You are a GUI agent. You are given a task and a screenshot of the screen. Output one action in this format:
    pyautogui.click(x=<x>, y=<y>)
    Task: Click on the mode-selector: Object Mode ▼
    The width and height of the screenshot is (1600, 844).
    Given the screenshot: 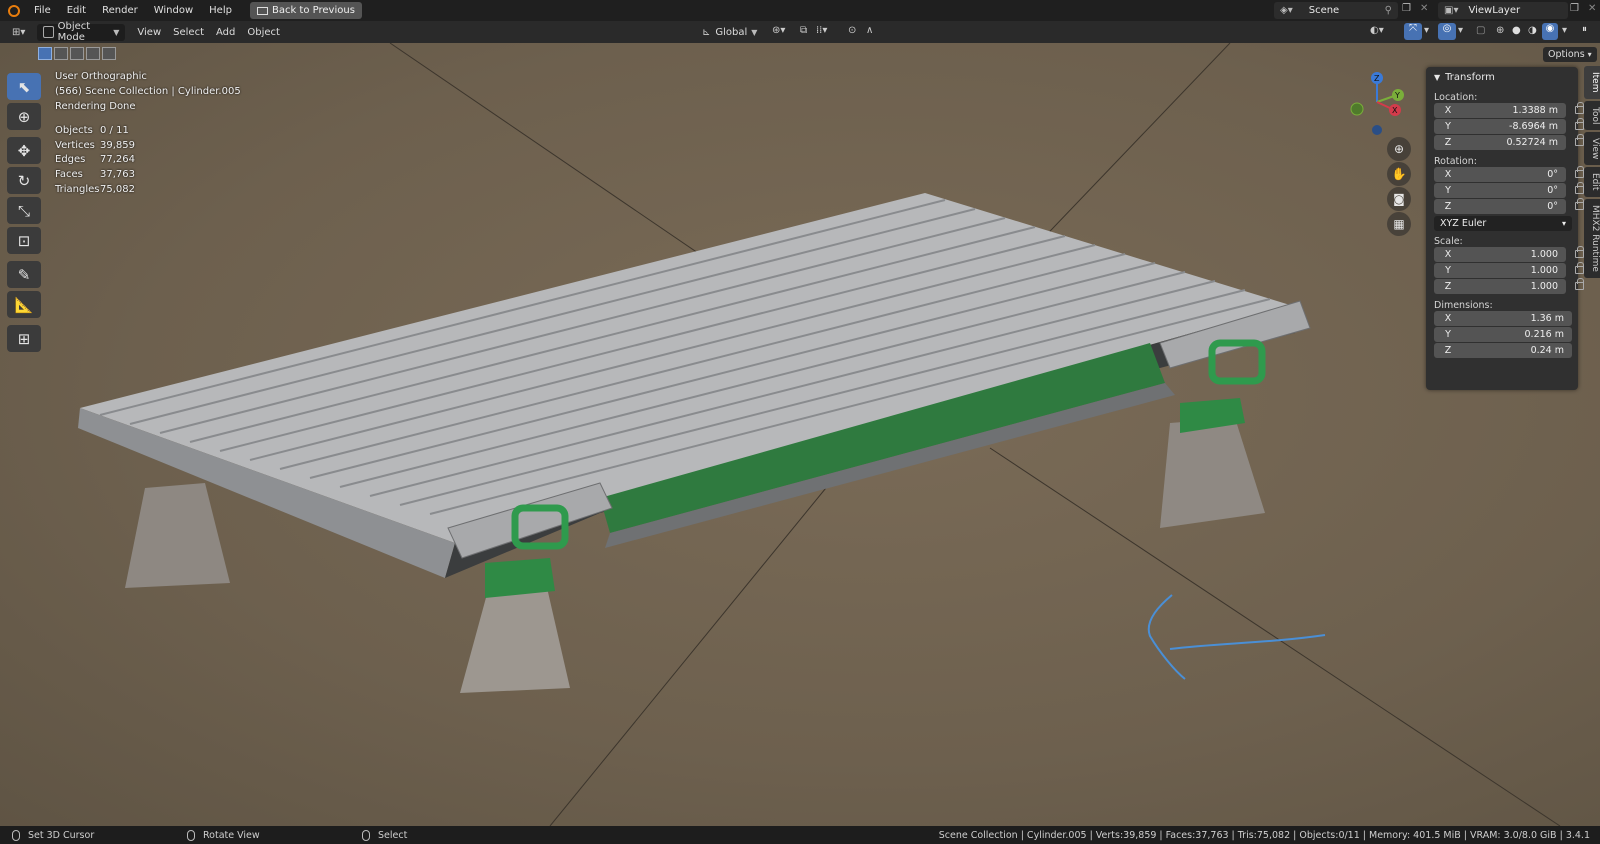 What is the action you would take?
    pyautogui.click(x=81, y=32)
    